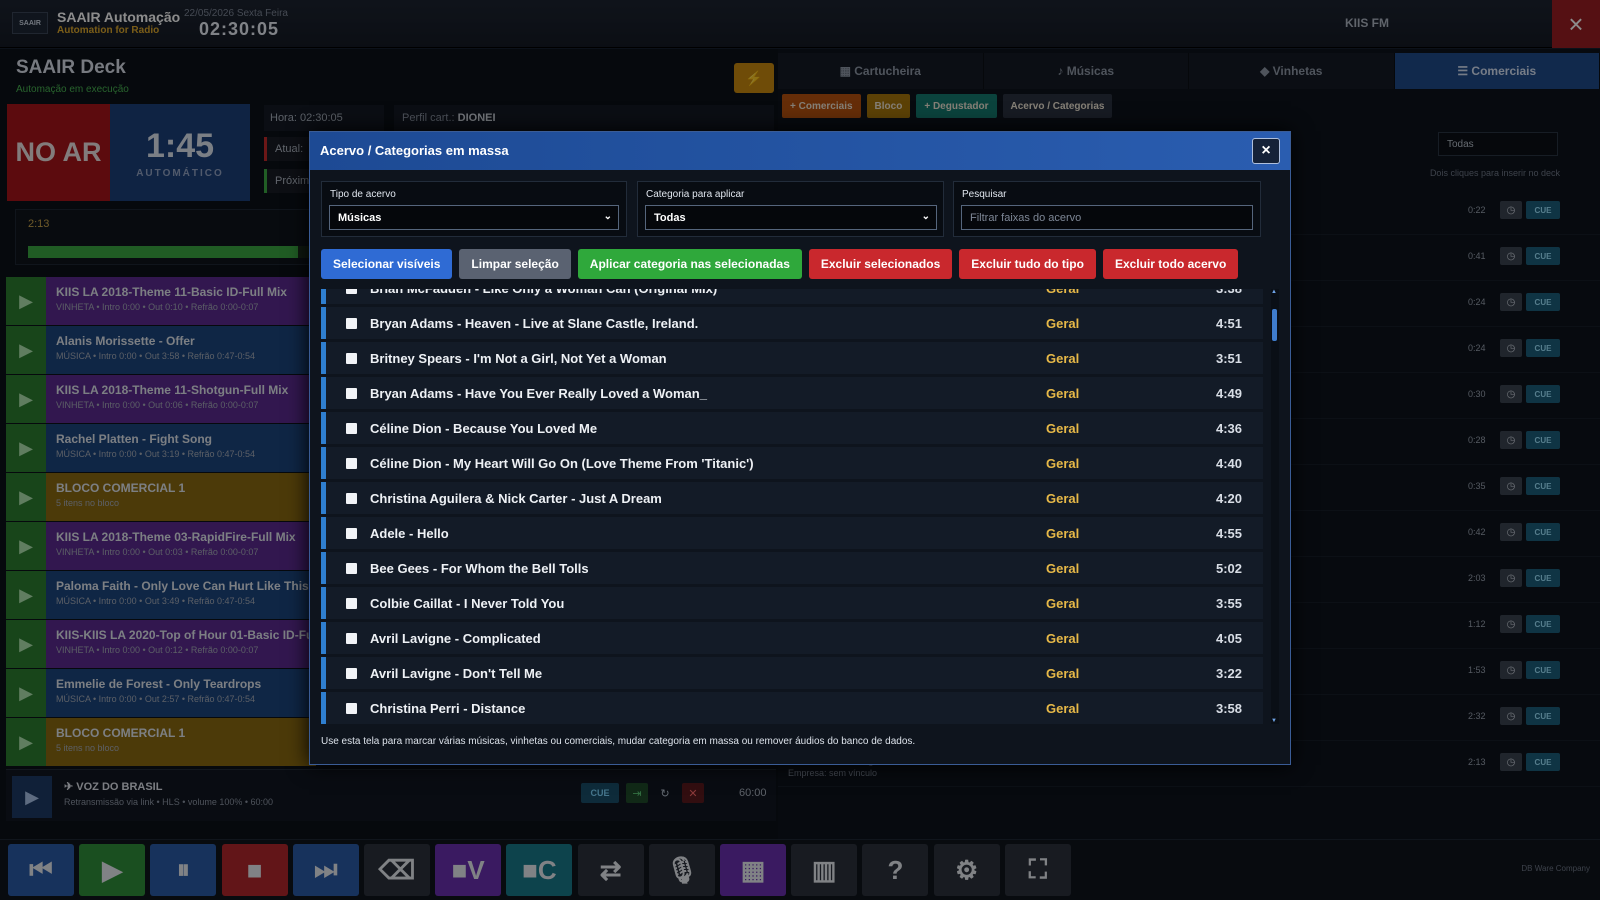  Describe the element at coordinates (1229, 428) in the screenshot. I see `track-duration: 4:36` at that location.